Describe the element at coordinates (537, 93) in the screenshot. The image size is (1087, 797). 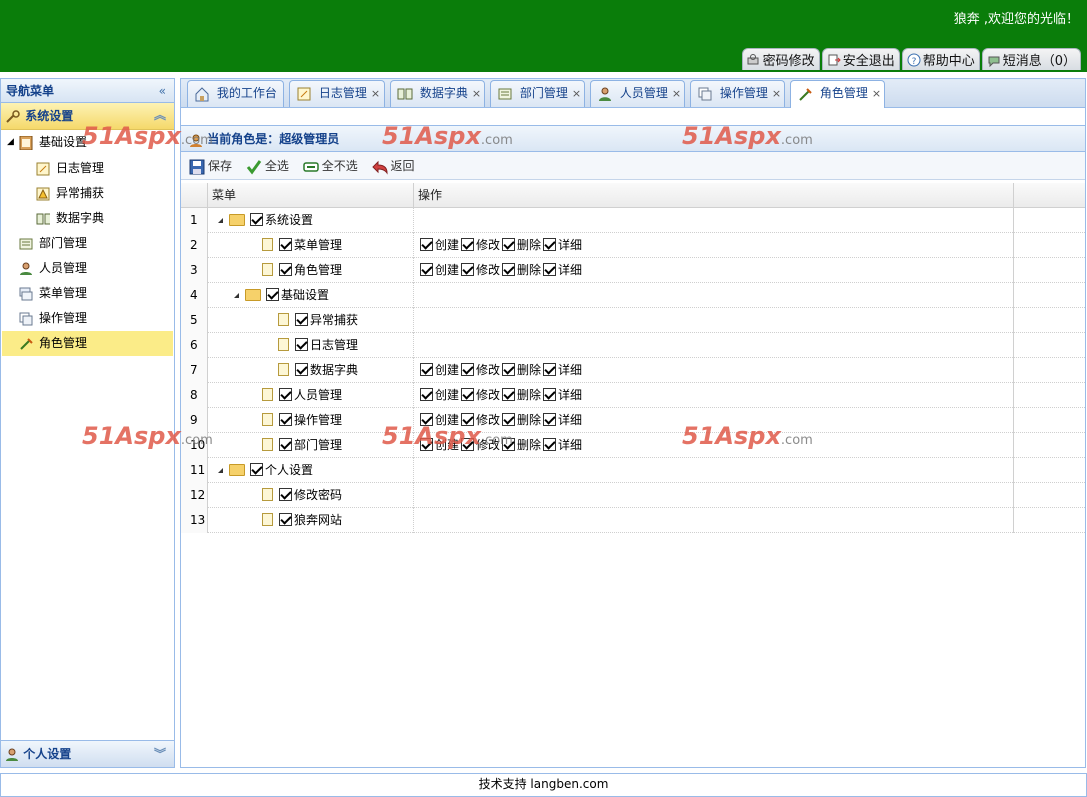
I see `tab-department: 部门管理 ×` at that location.